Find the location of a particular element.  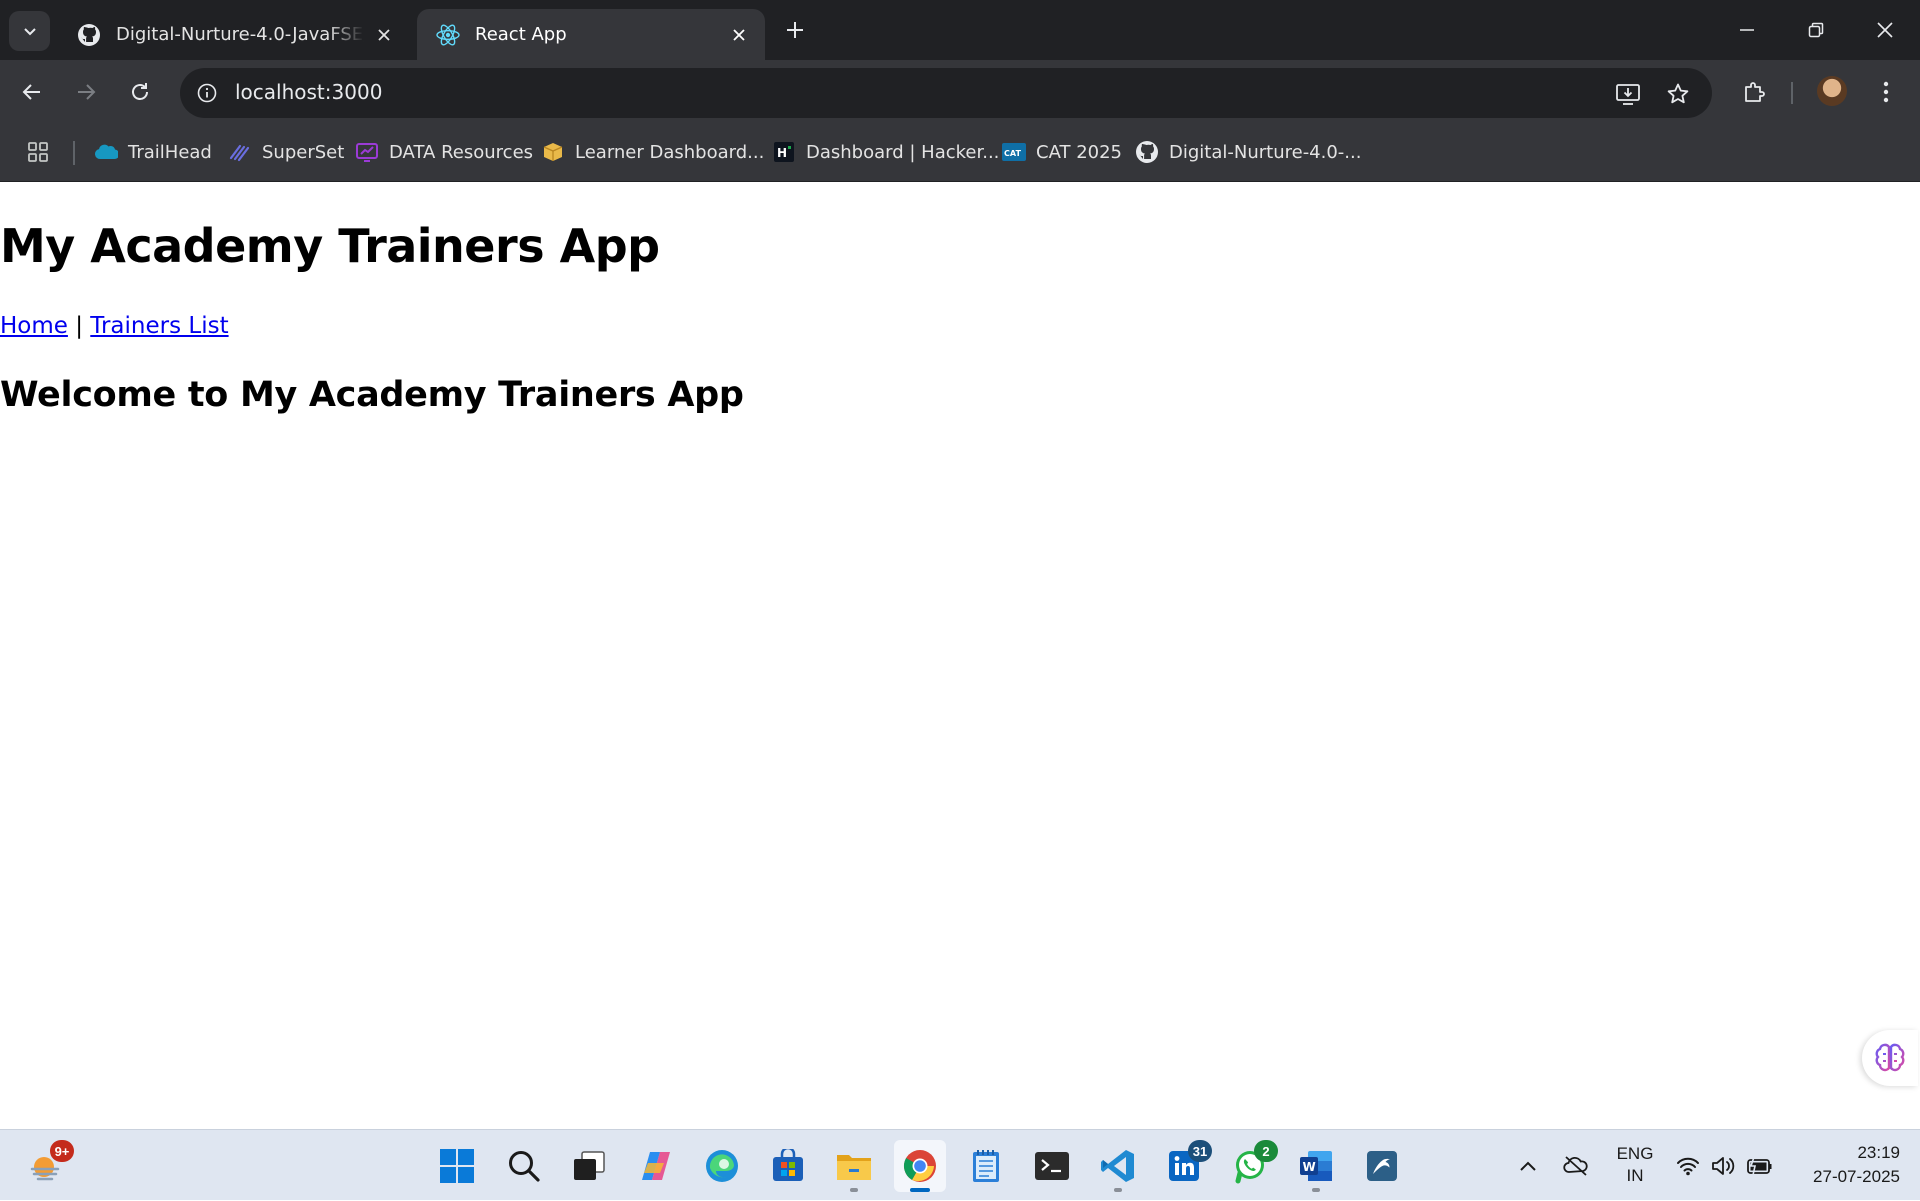

welcome-heading: Welcome to My Academy Trainers App is located at coordinates (372, 395).